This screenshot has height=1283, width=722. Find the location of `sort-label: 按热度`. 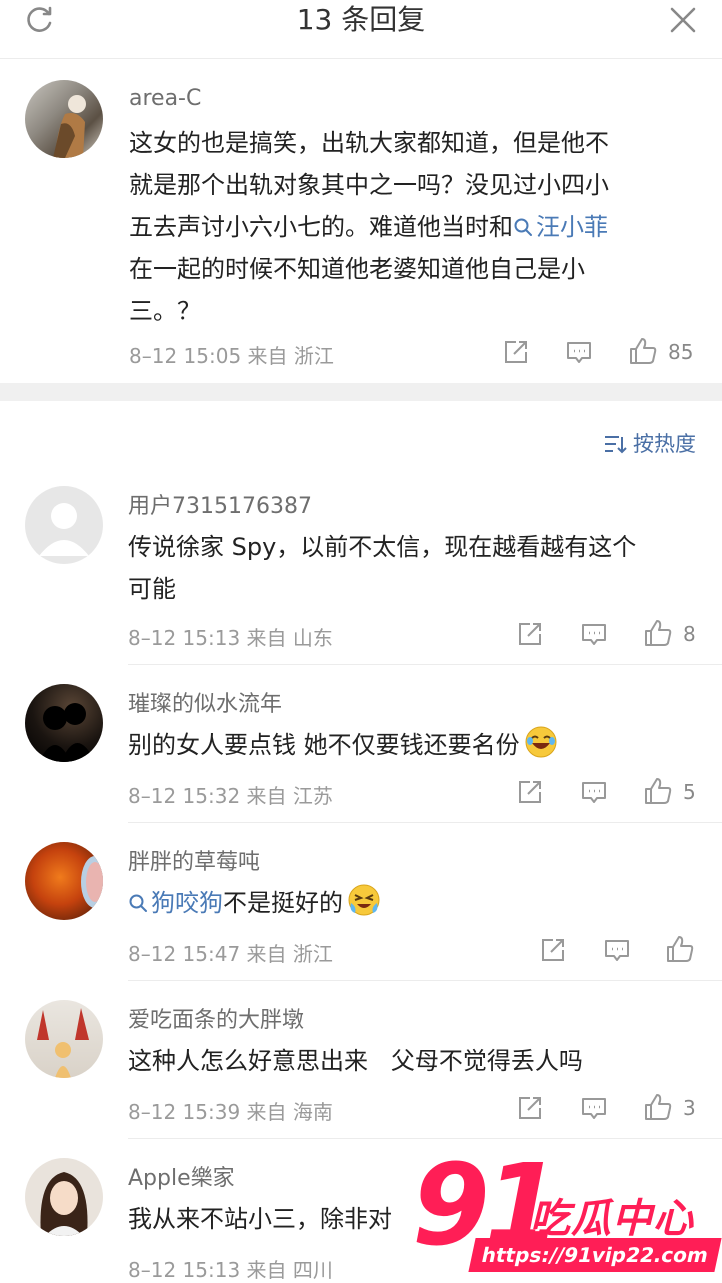

sort-label: 按热度 is located at coordinates (664, 444).